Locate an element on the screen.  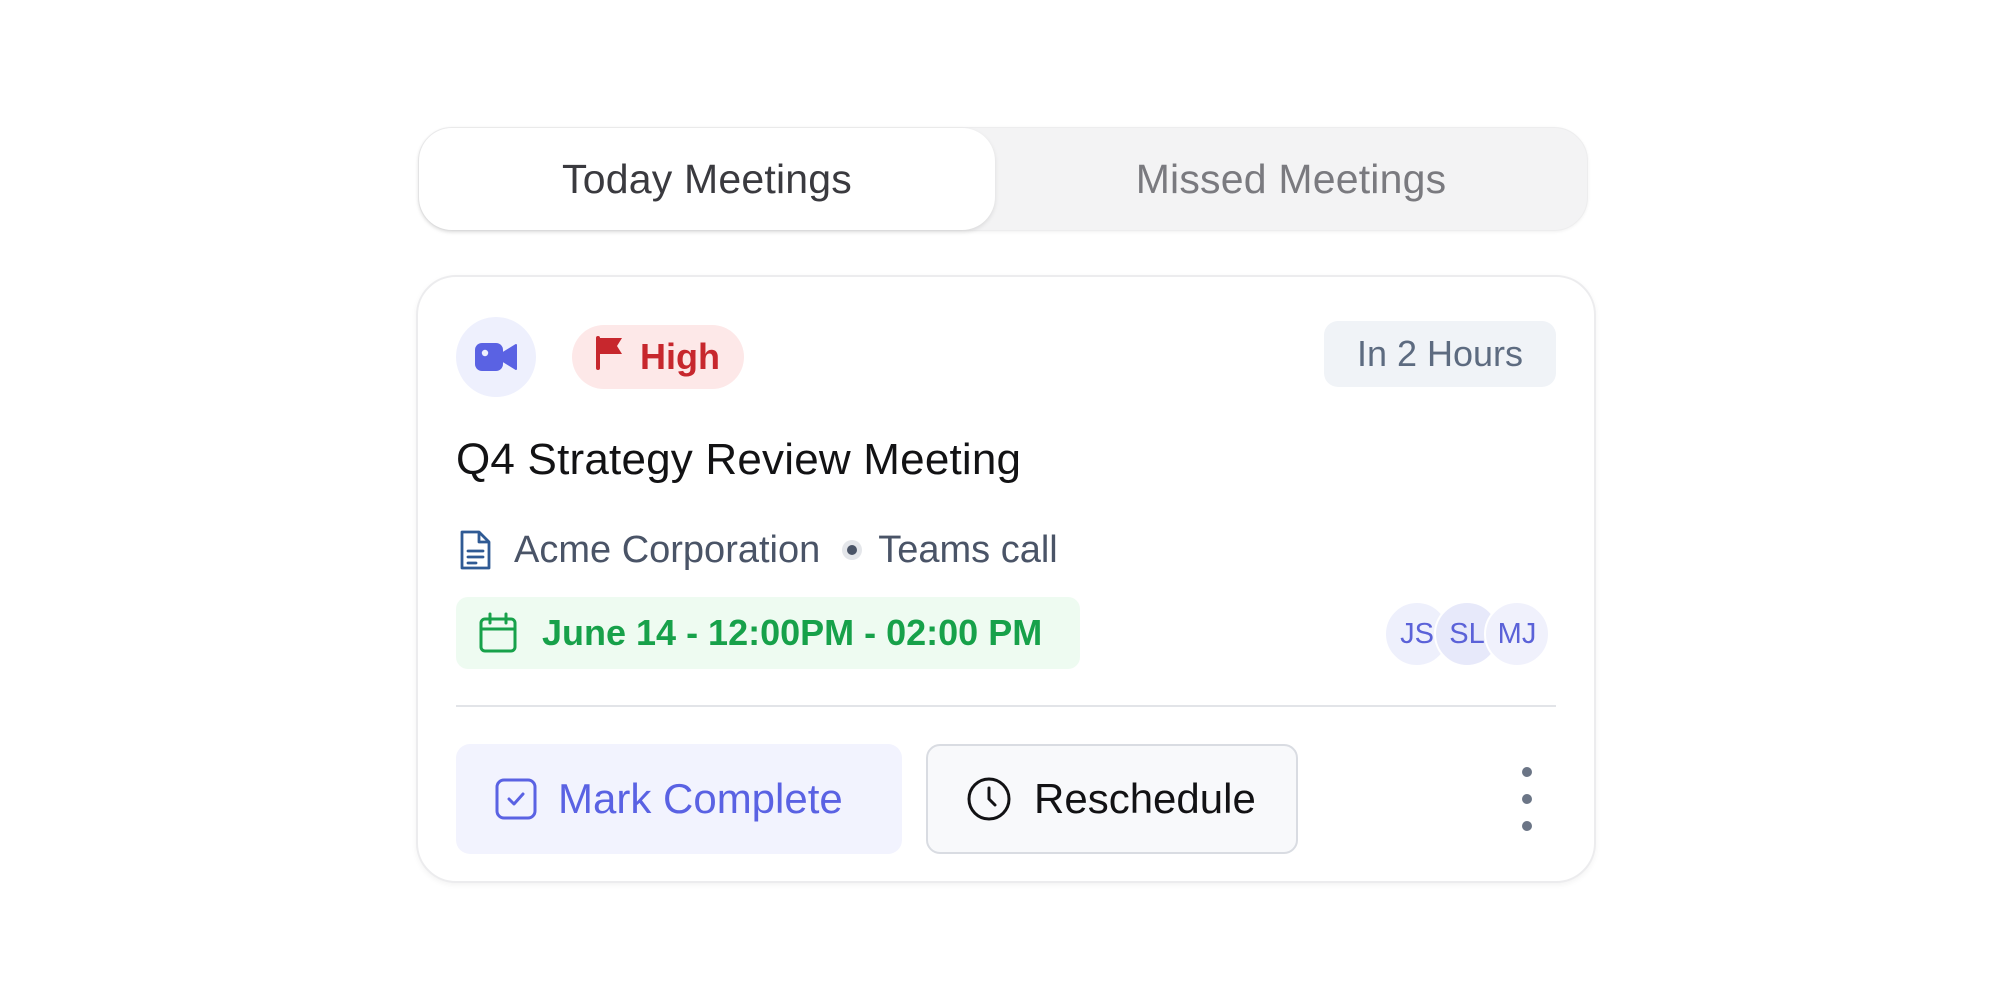
mark-complete-label: Mark Complete is located at coordinates (700, 798).